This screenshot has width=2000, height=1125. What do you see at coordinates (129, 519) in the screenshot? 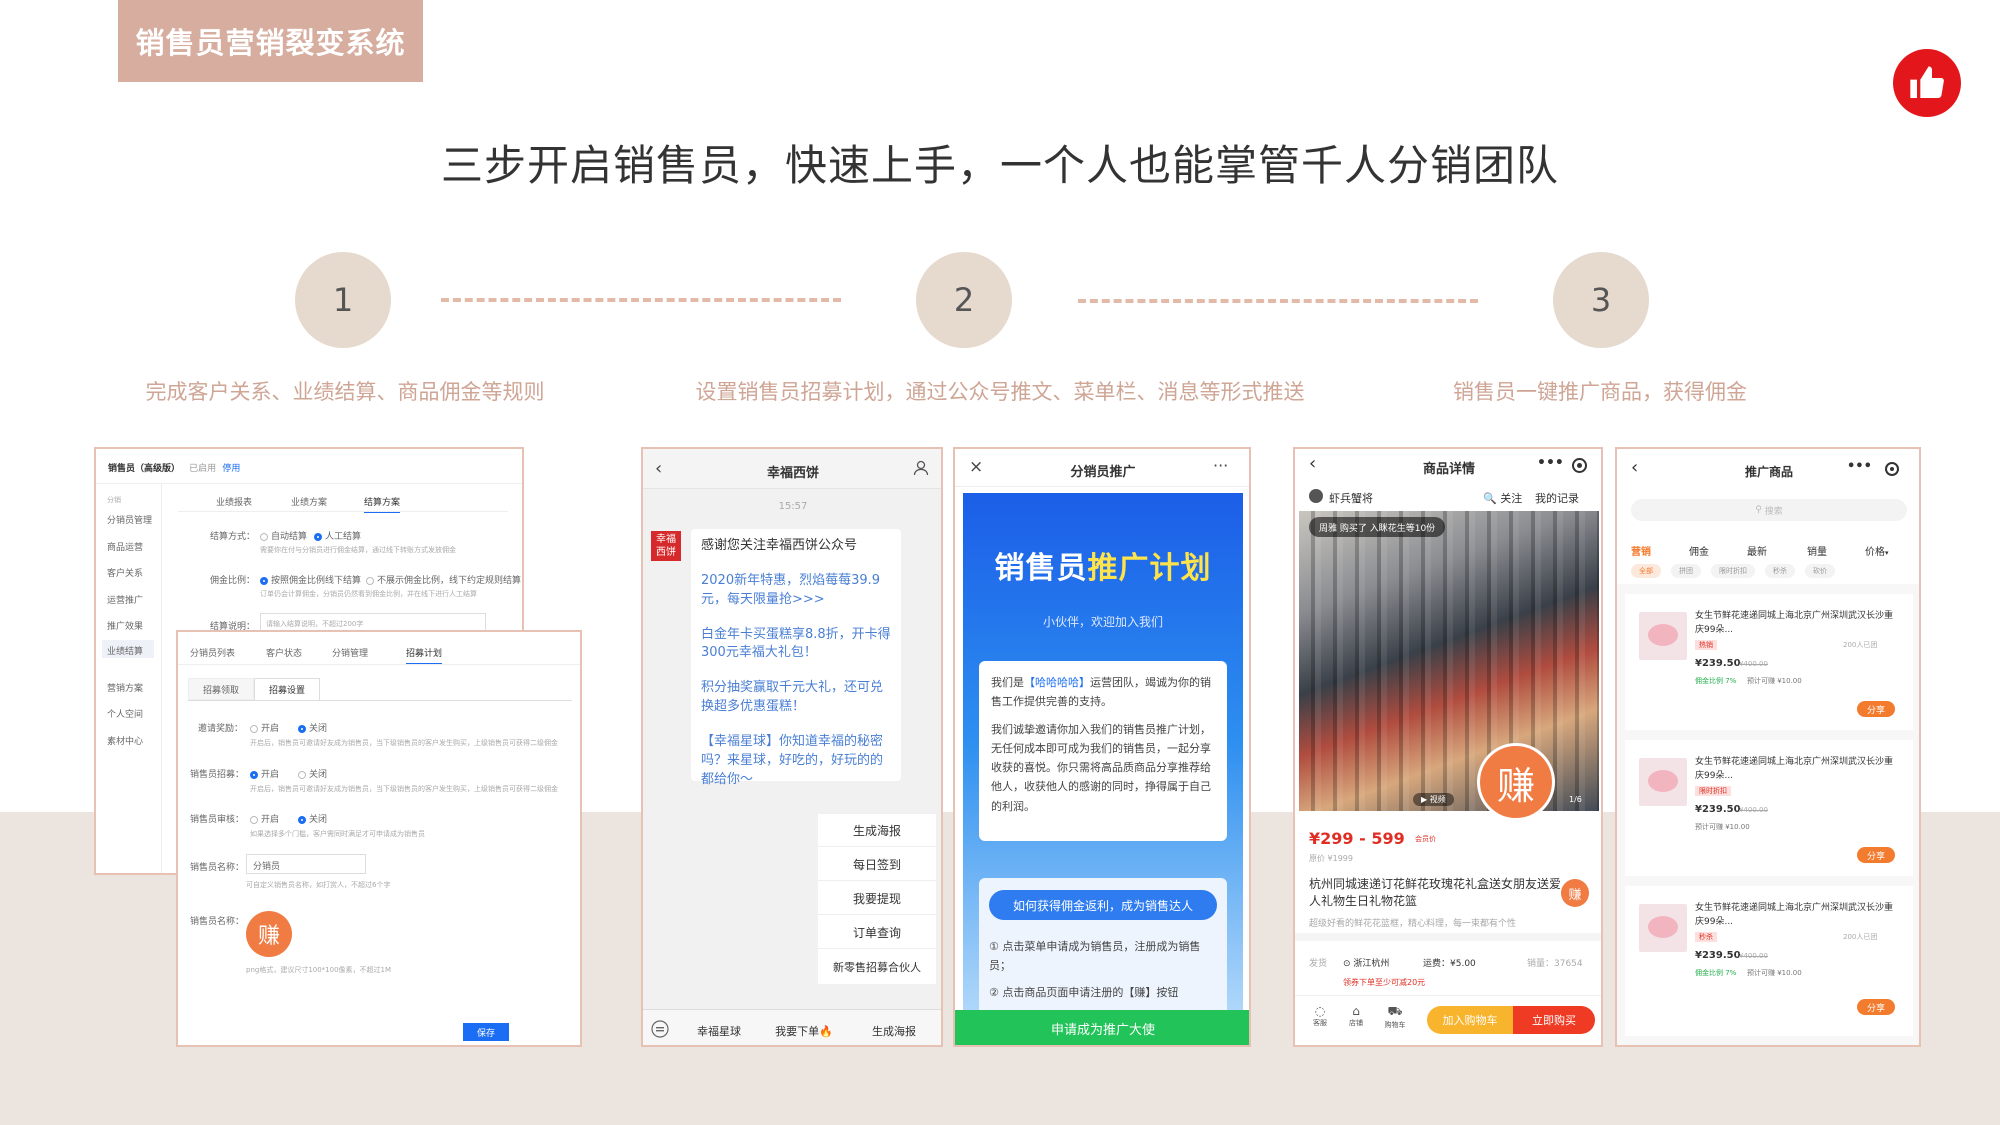
I see `sidebar-item: 分销员管理` at bounding box center [129, 519].